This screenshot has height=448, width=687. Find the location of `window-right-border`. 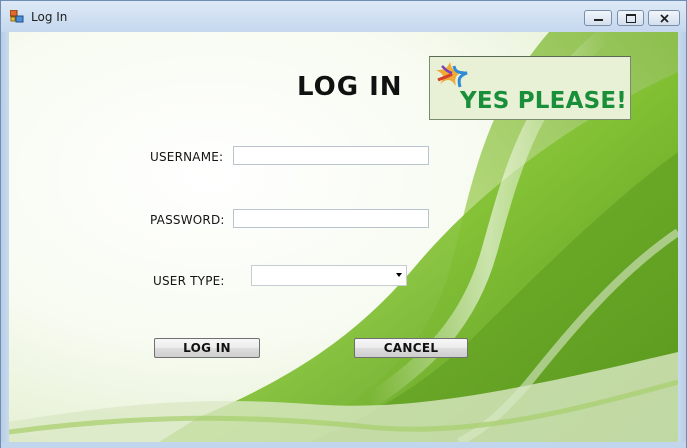

window-right-border is located at coordinates (682, 240).